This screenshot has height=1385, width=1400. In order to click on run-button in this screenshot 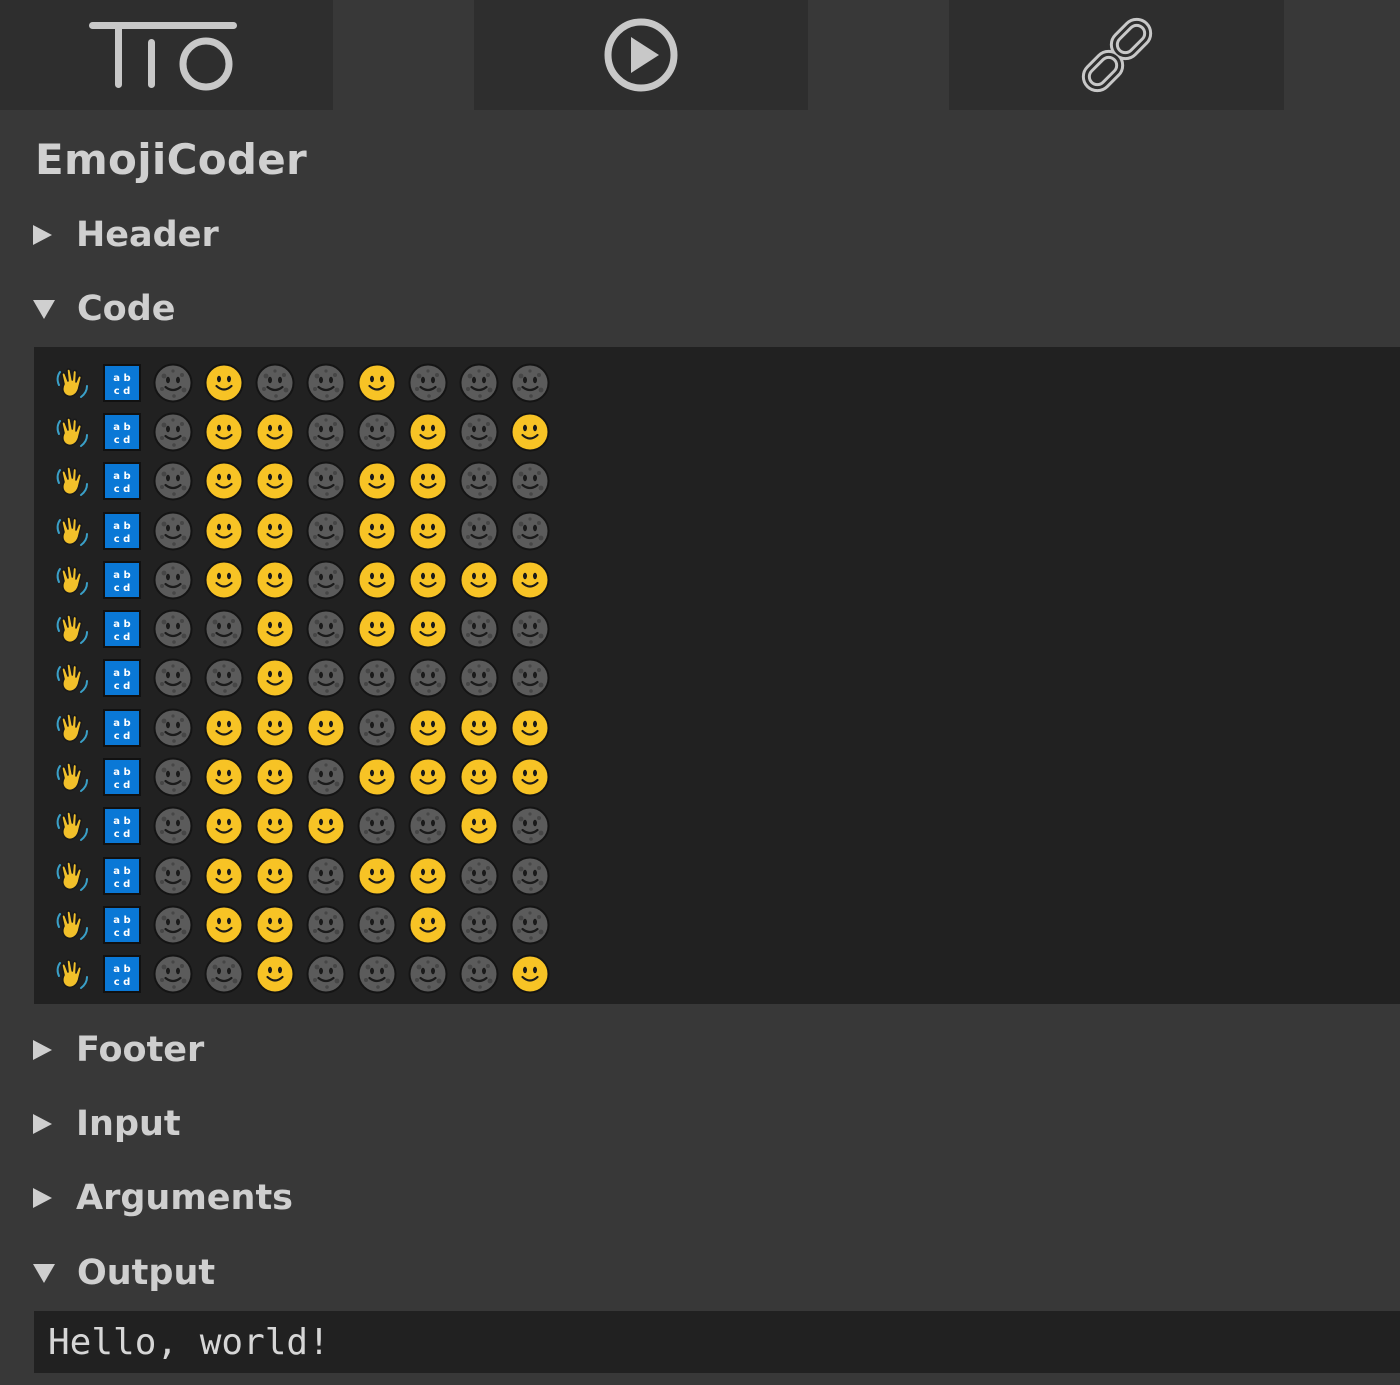, I will do `click(641, 55)`.